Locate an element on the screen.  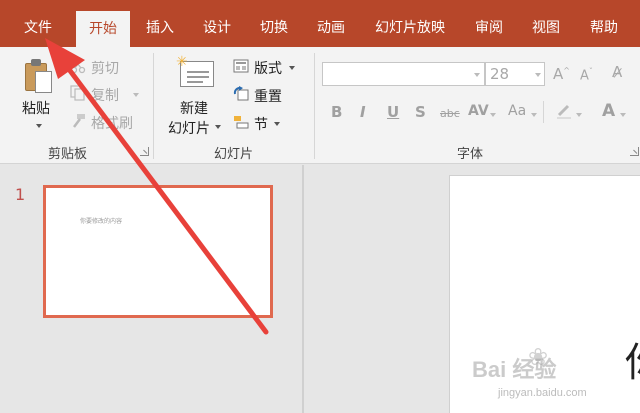
slide-thumbnail: 你要修改的内容 is located at coordinates (158, 251).